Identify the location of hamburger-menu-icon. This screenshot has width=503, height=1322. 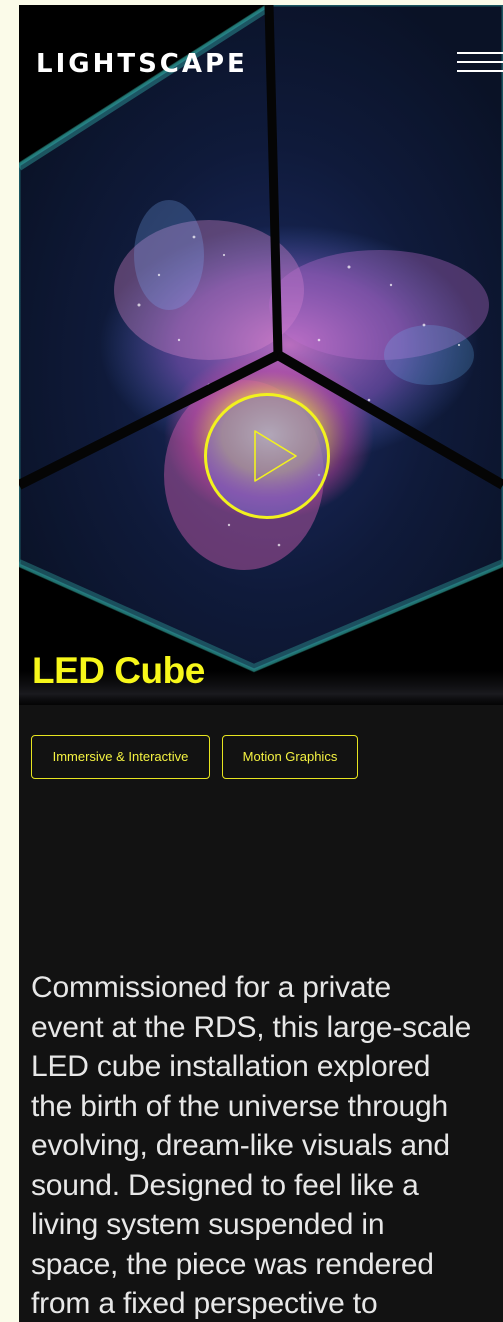
(480, 64).